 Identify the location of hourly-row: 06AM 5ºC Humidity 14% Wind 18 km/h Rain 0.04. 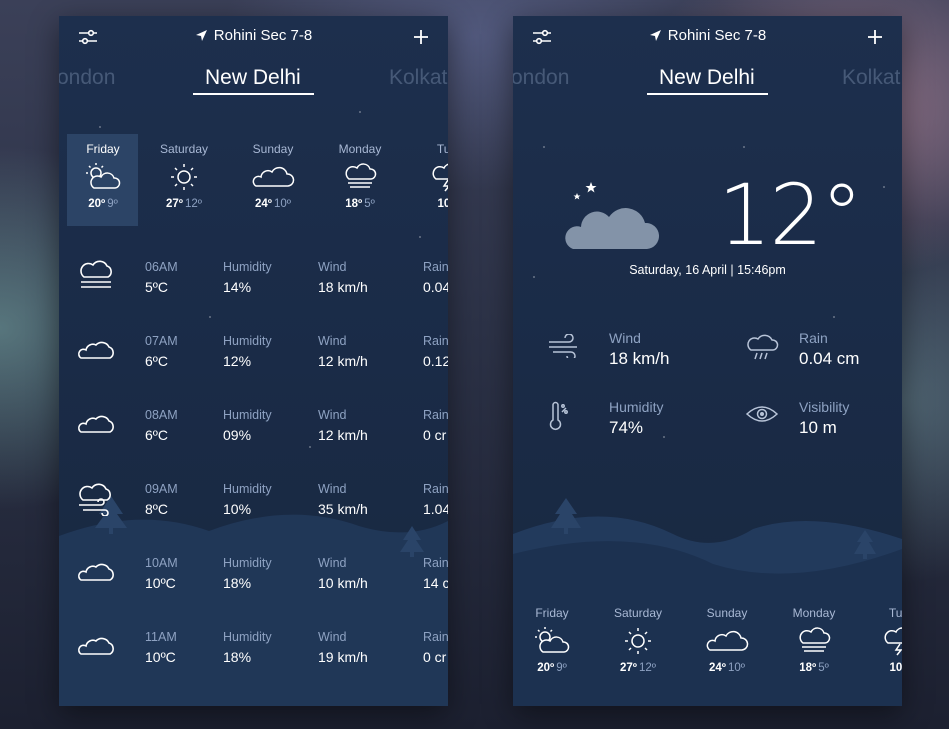
(253, 287).